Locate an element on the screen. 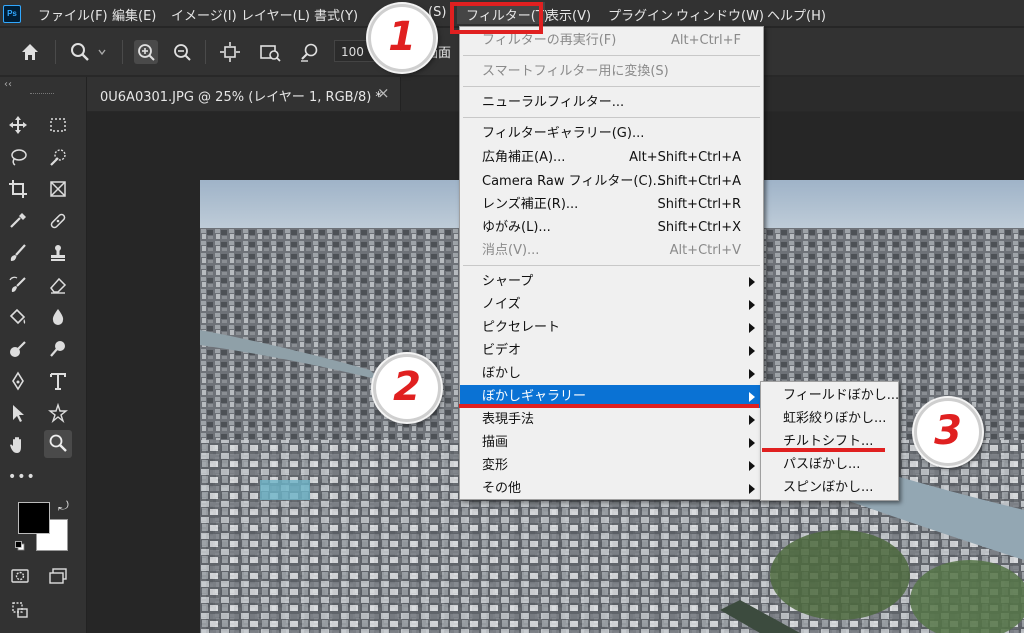 The width and height of the screenshot is (1024, 633). more-tools-icon: ••• is located at coordinates (22, 477).